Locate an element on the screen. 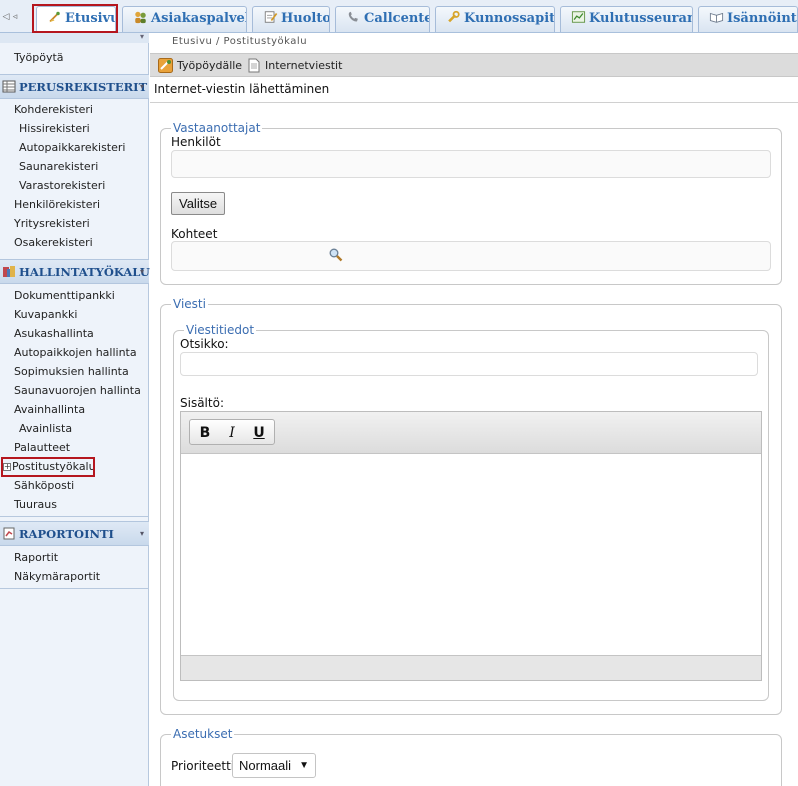  tab-scroll-arrows: ◁ ◃ is located at coordinates (11, 17).